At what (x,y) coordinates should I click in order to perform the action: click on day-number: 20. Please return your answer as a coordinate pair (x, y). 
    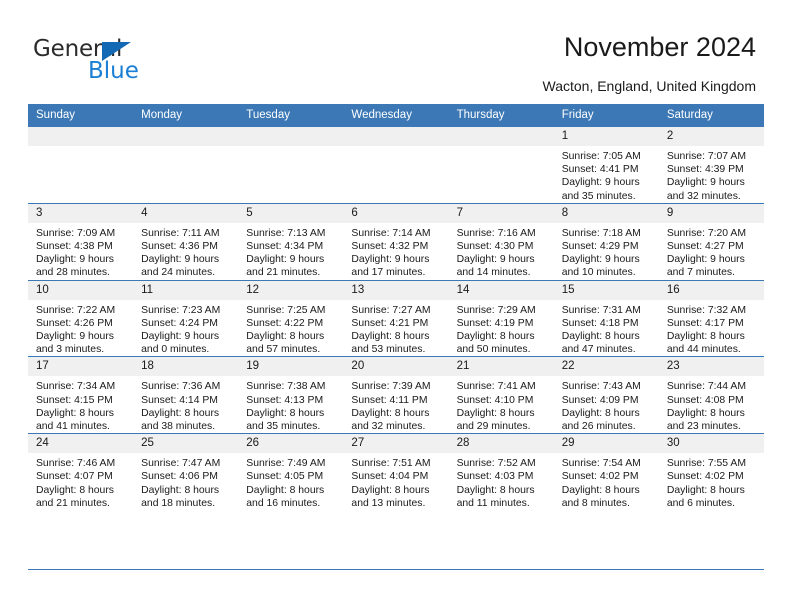
    Looking at the image, I should click on (396, 367).